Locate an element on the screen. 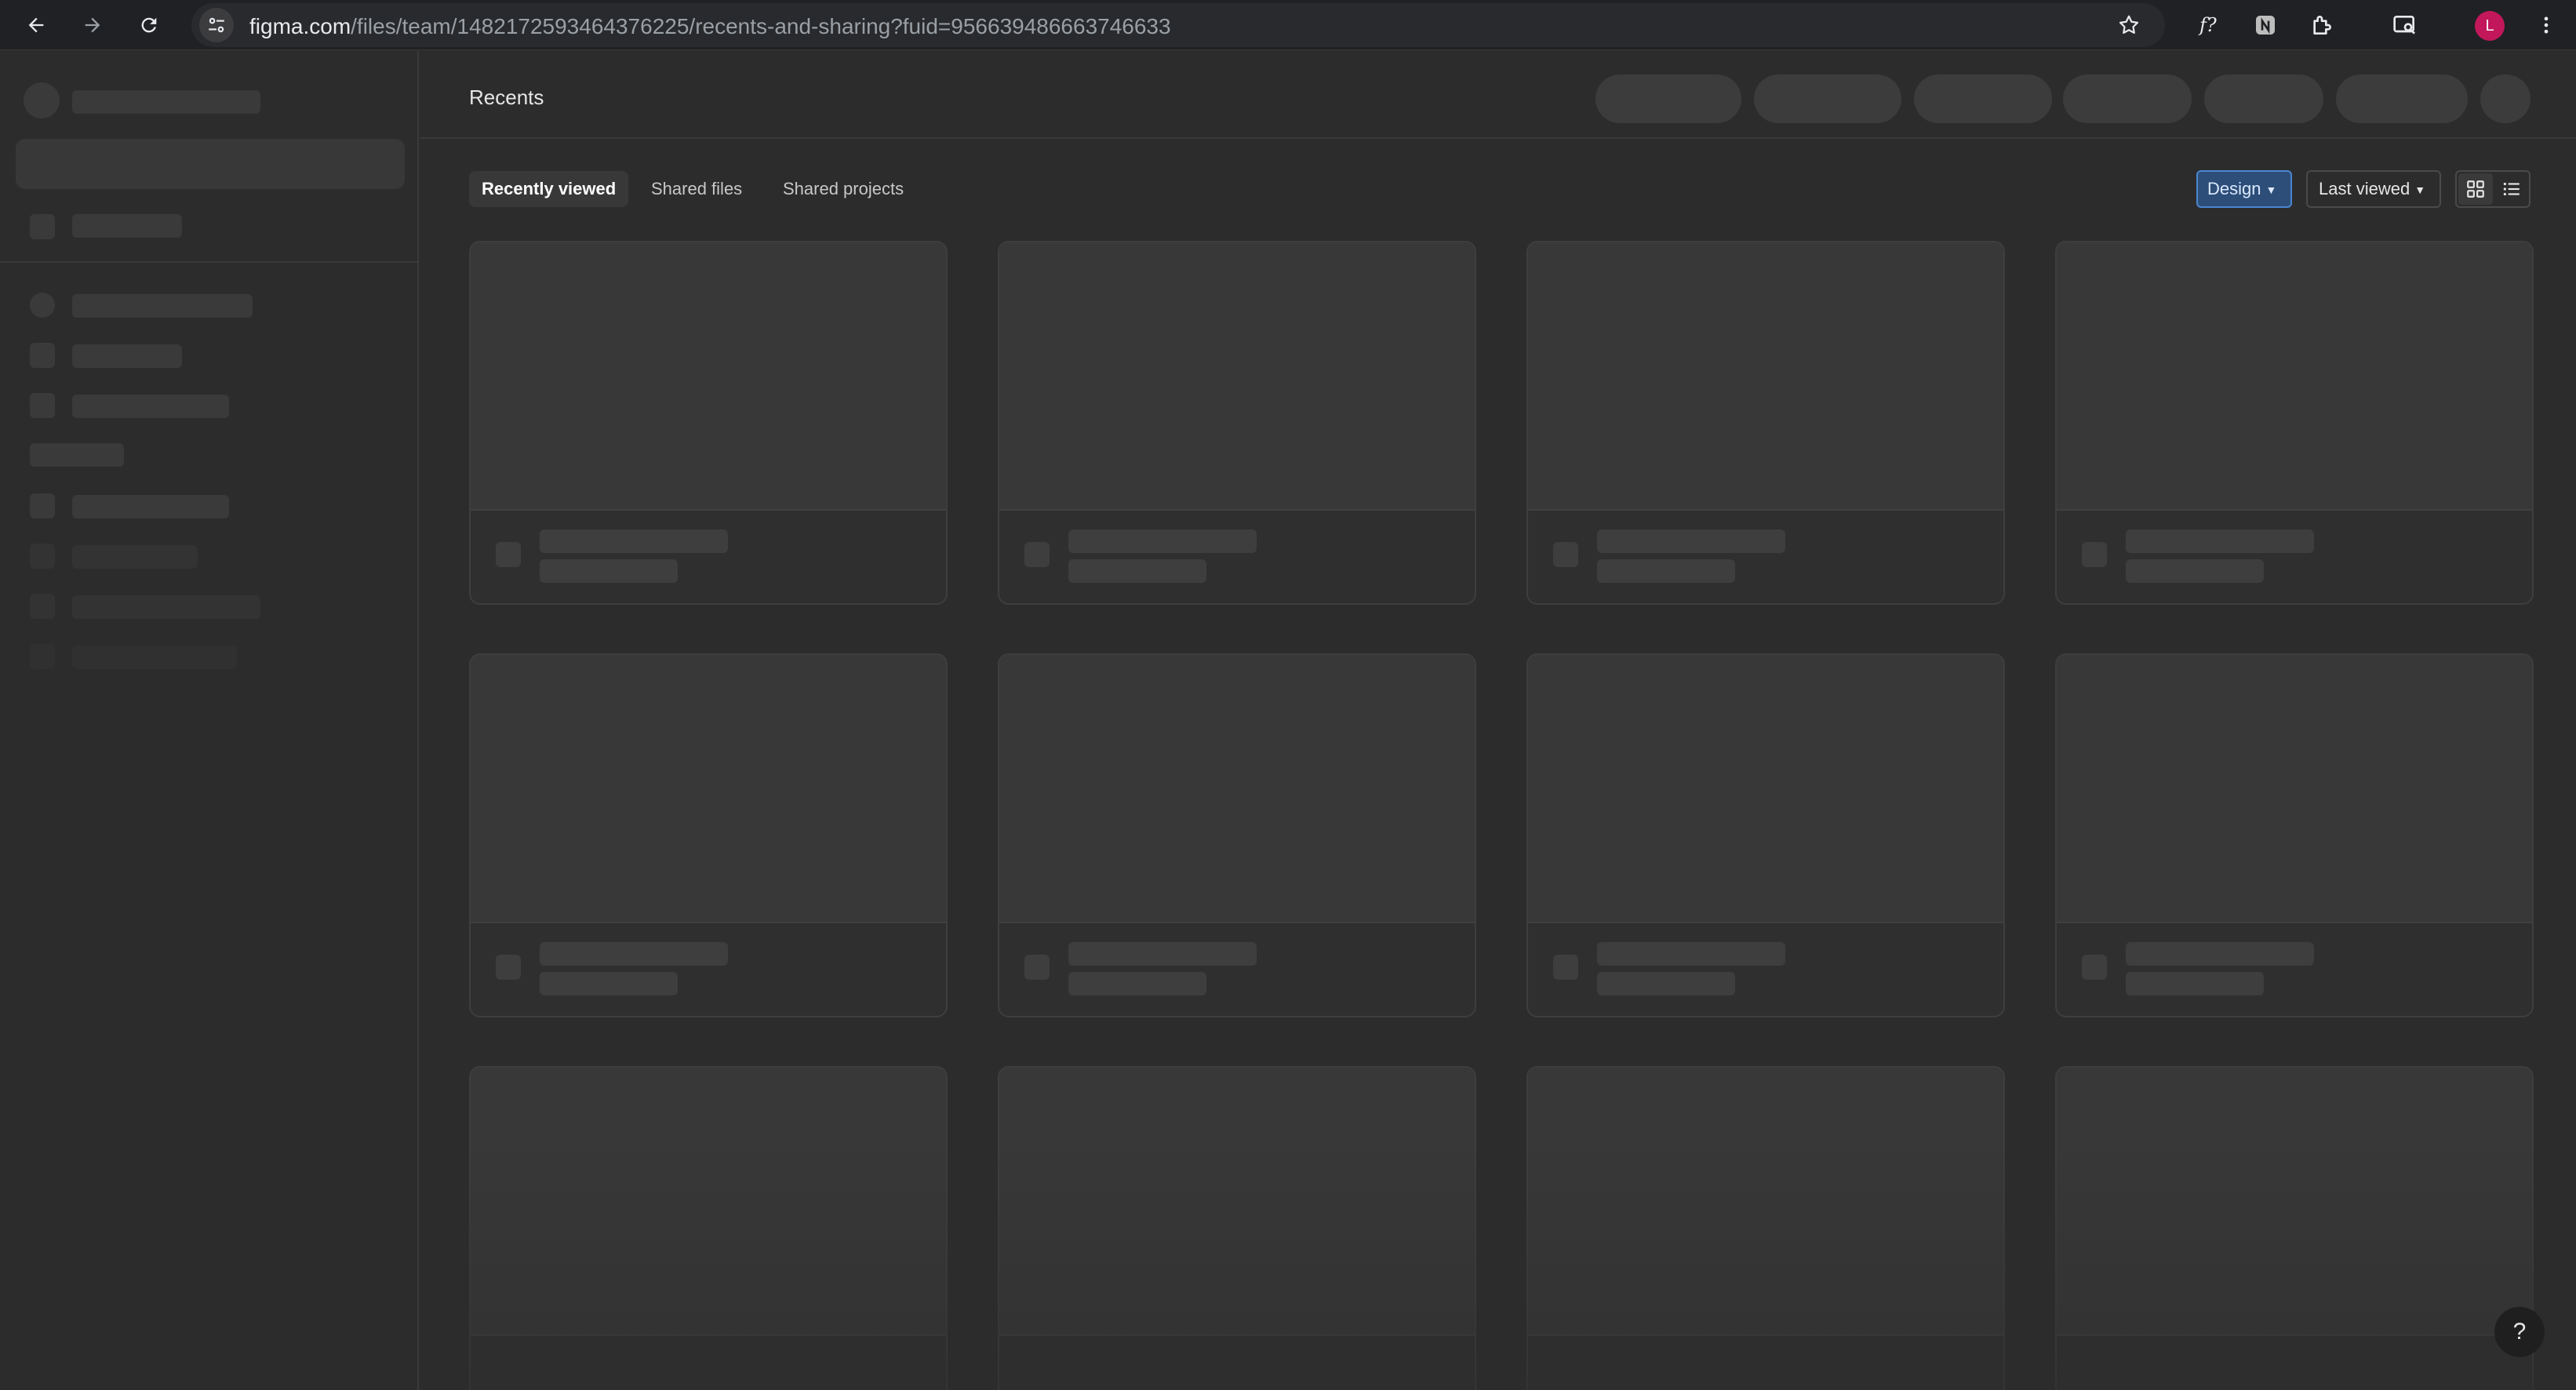 Image resolution: width=2576 pixels, height=1390 pixels. filter-label: Design is located at coordinates (2234, 188).